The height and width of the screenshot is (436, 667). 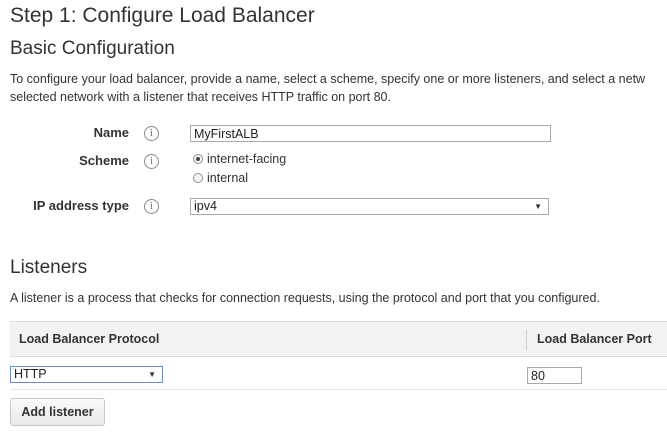 What do you see at coordinates (81, 205) in the screenshot?
I see `ip-address-type-label: IP address type` at bounding box center [81, 205].